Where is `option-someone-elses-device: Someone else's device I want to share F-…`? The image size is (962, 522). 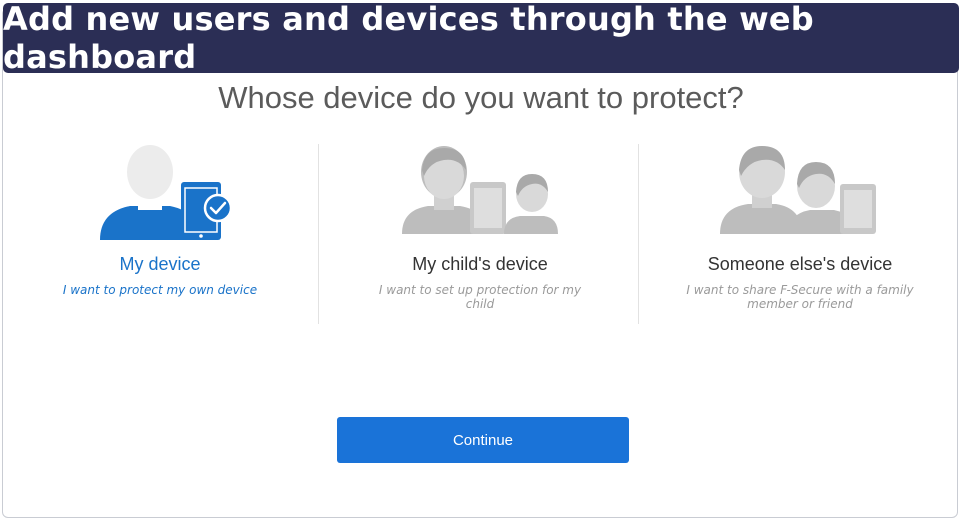
option-someone-elses-device: Someone else's device I want to share F-… is located at coordinates (800, 231).